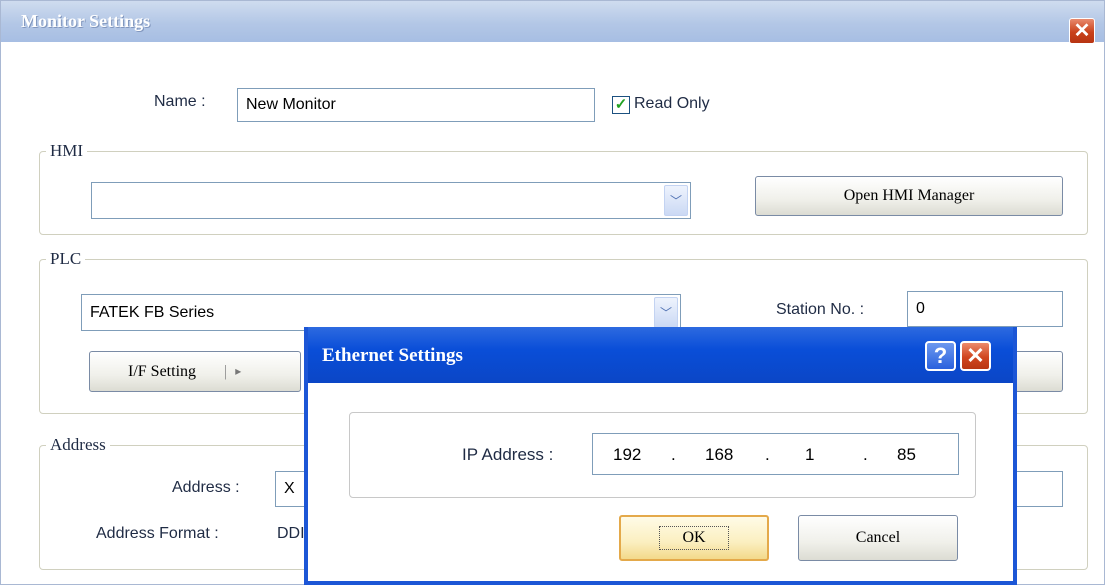 Image resolution: width=1105 pixels, height=585 pixels. What do you see at coordinates (416, 105) in the screenshot?
I see `name-input: New Monitor` at bounding box center [416, 105].